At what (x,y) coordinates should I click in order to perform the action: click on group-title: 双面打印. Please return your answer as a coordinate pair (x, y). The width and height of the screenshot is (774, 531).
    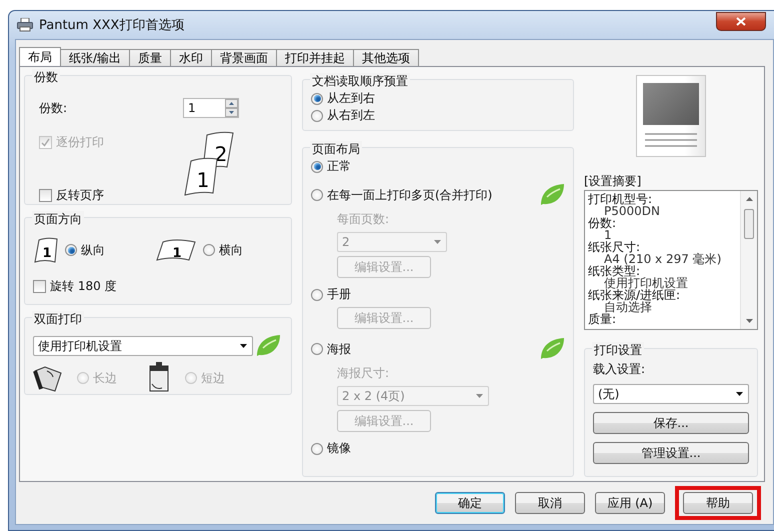
    Looking at the image, I should click on (58, 319).